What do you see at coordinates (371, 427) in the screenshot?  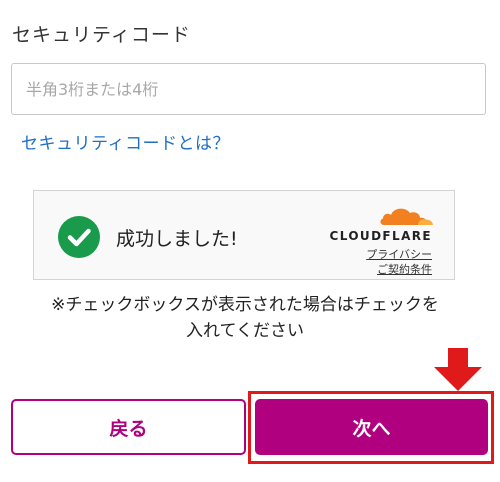 I see `highlight-frame` at bounding box center [371, 427].